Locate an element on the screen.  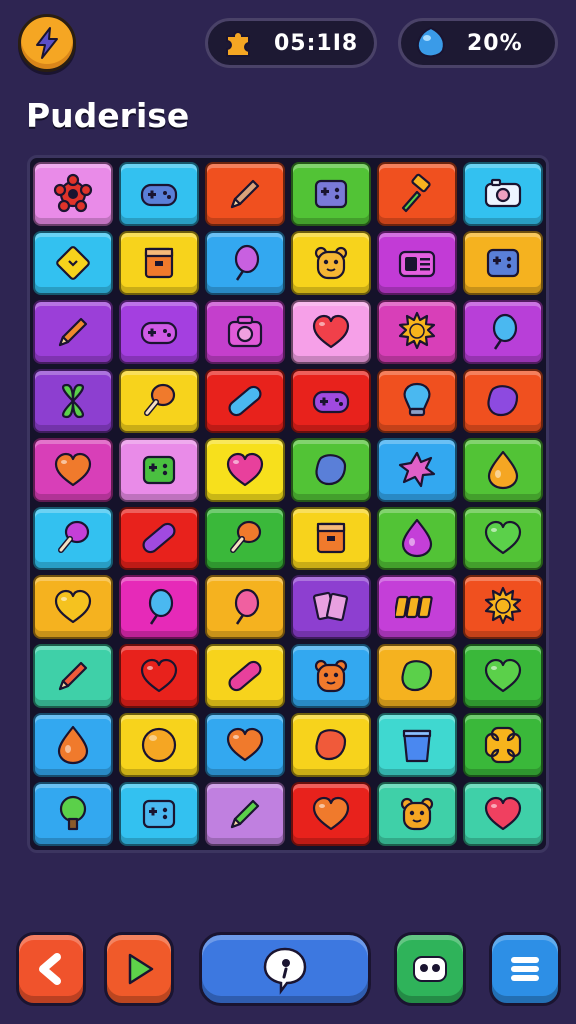
radio-icon is located at coordinates (417, 263).